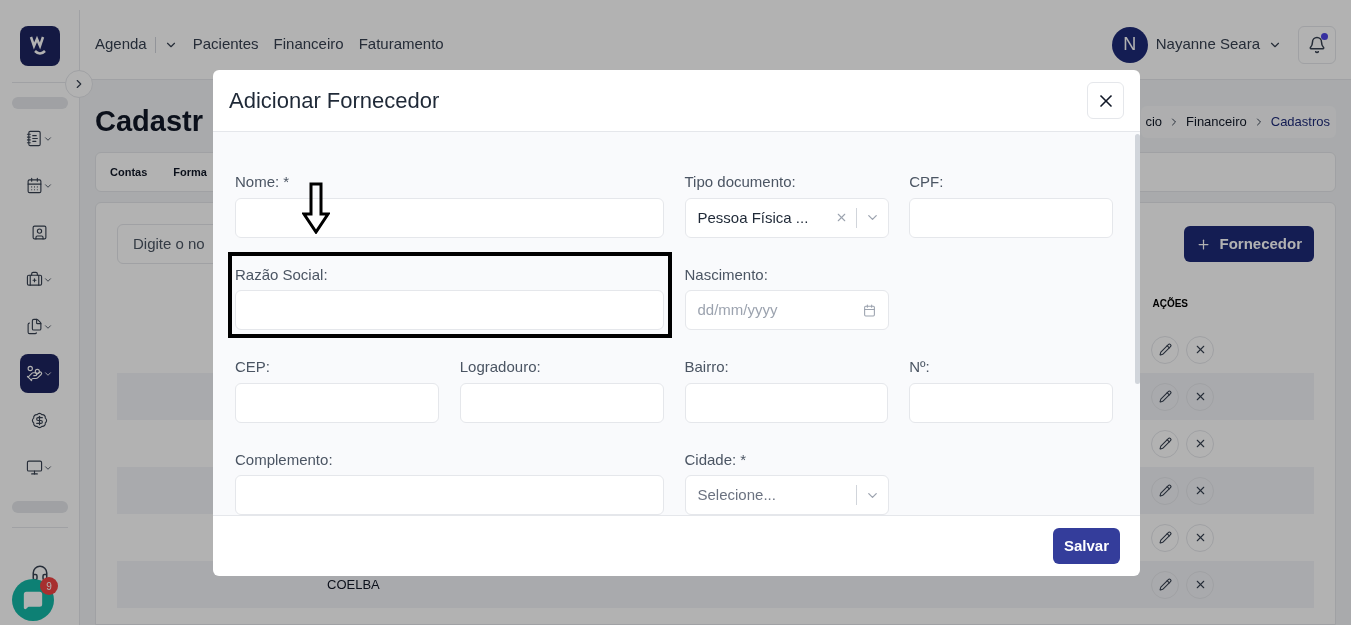 The height and width of the screenshot is (625, 1351). Describe the element at coordinates (401, 44) in the screenshot. I see `nav-link: Faturamento` at that location.